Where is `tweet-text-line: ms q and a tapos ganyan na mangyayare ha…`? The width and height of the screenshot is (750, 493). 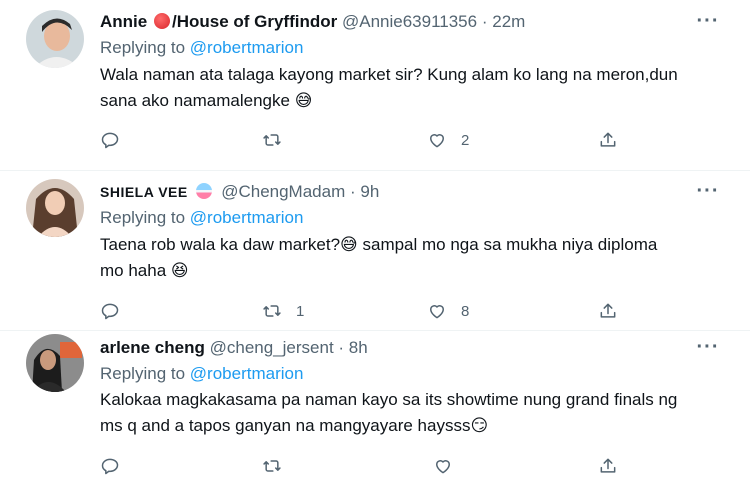
tweet-text-line: ms q and a tapos ganyan na mangyayare ha… is located at coordinates (415, 426).